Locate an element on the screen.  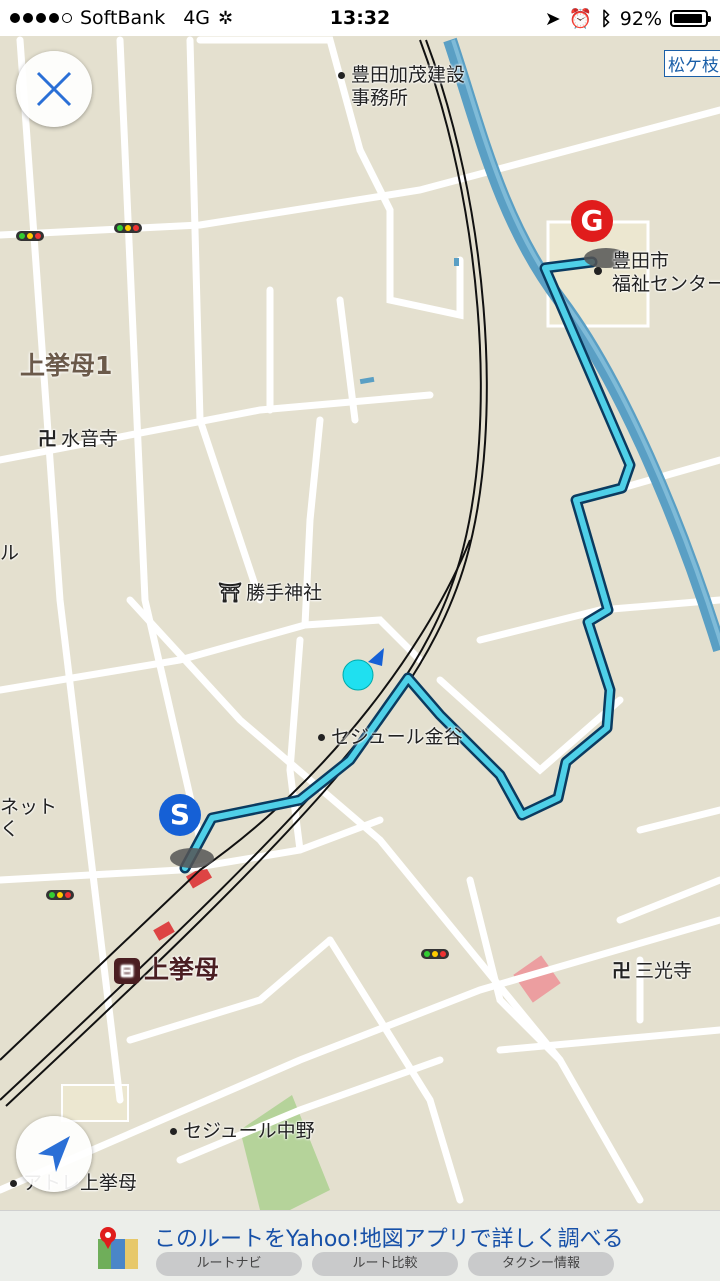
goal-marker: G is located at coordinates (592, 221).